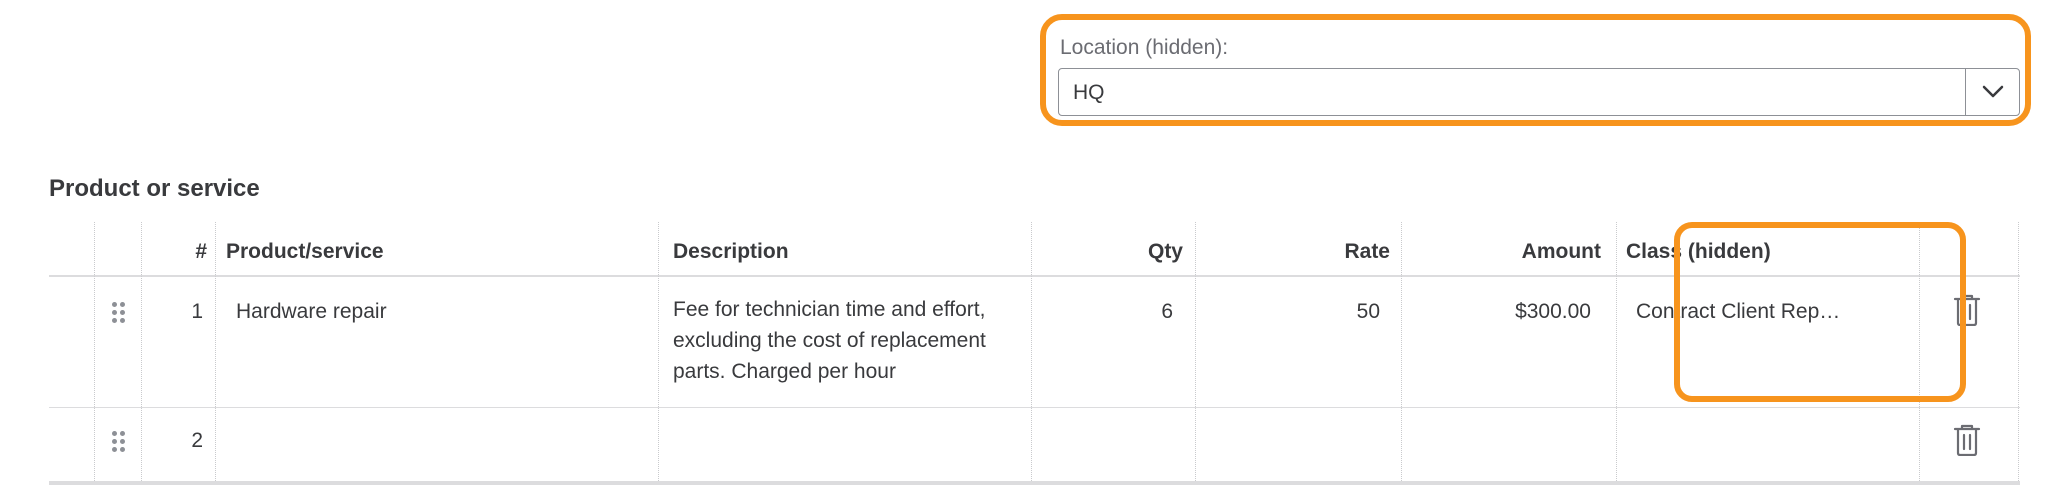 The height and width of the screenshot is (501, 2048). What do you see at coordinates (197, 311) in the screenshot?
I see `row-number: 1` at bounding box center [197, 311].